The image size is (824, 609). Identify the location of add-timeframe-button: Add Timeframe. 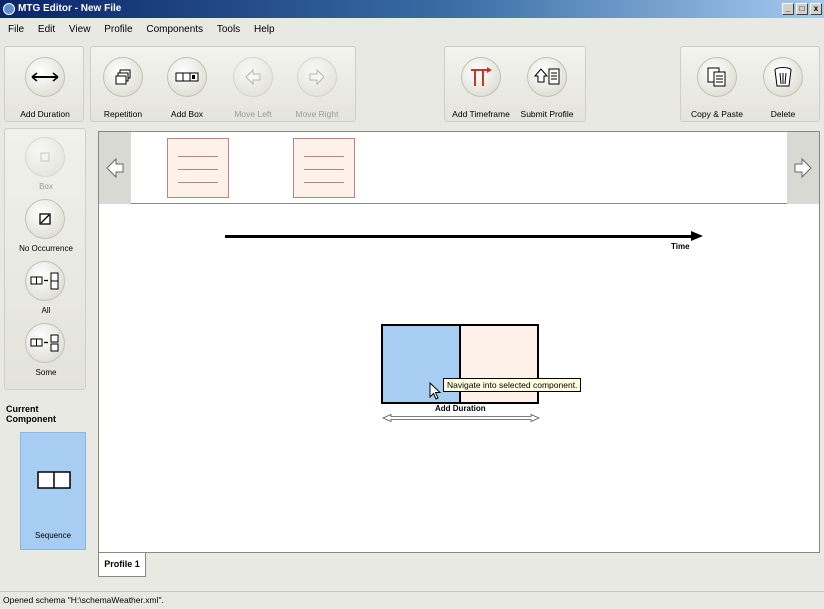
(481, 87).